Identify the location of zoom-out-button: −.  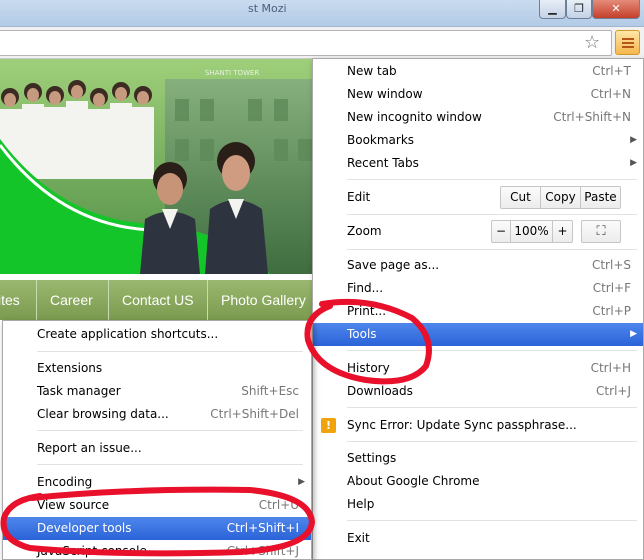
(501, 231).